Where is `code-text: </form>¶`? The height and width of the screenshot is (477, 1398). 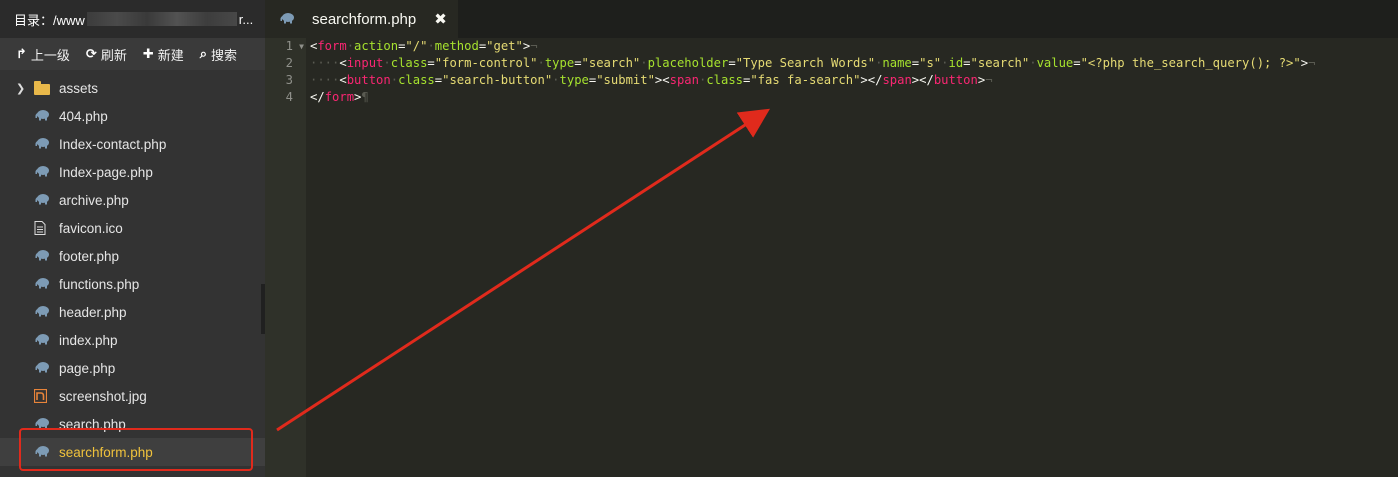 code-text: </form>¶ is located at coordinates (339, 97).